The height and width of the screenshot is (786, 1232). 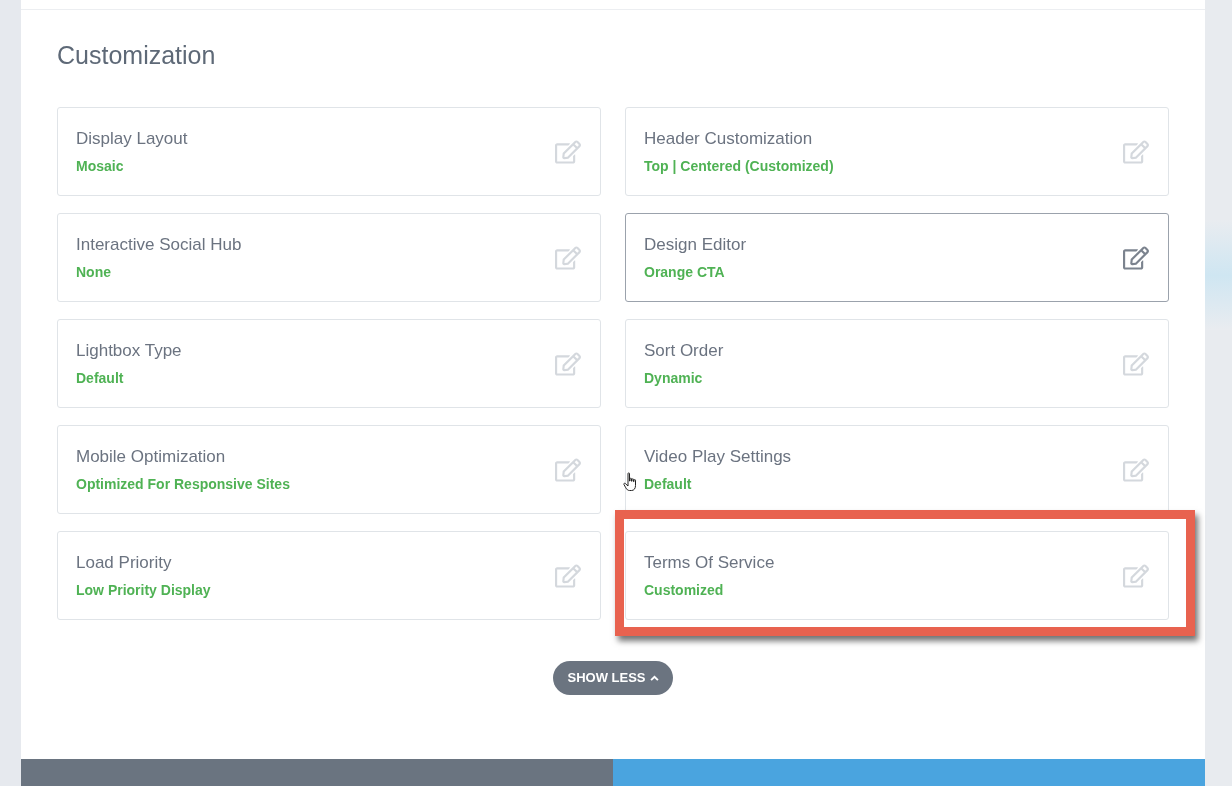 What do you see at coordinates (159, 245) in the screenshot?
I see `setting-label: Interactive Social Hub` at bounding box center [159, 245].